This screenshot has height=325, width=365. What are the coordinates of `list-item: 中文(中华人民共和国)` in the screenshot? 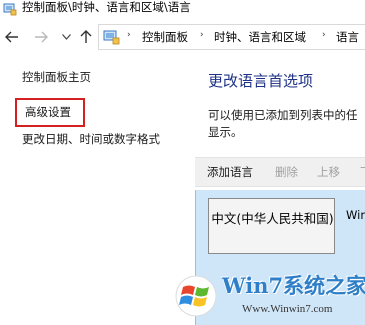 It's located at (271, 226).